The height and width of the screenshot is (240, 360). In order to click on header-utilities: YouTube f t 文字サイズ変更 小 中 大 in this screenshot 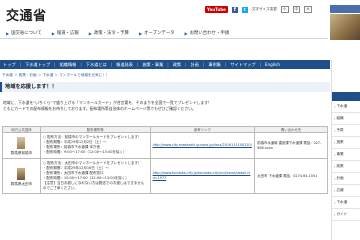, I will do `click(258, 9)`.